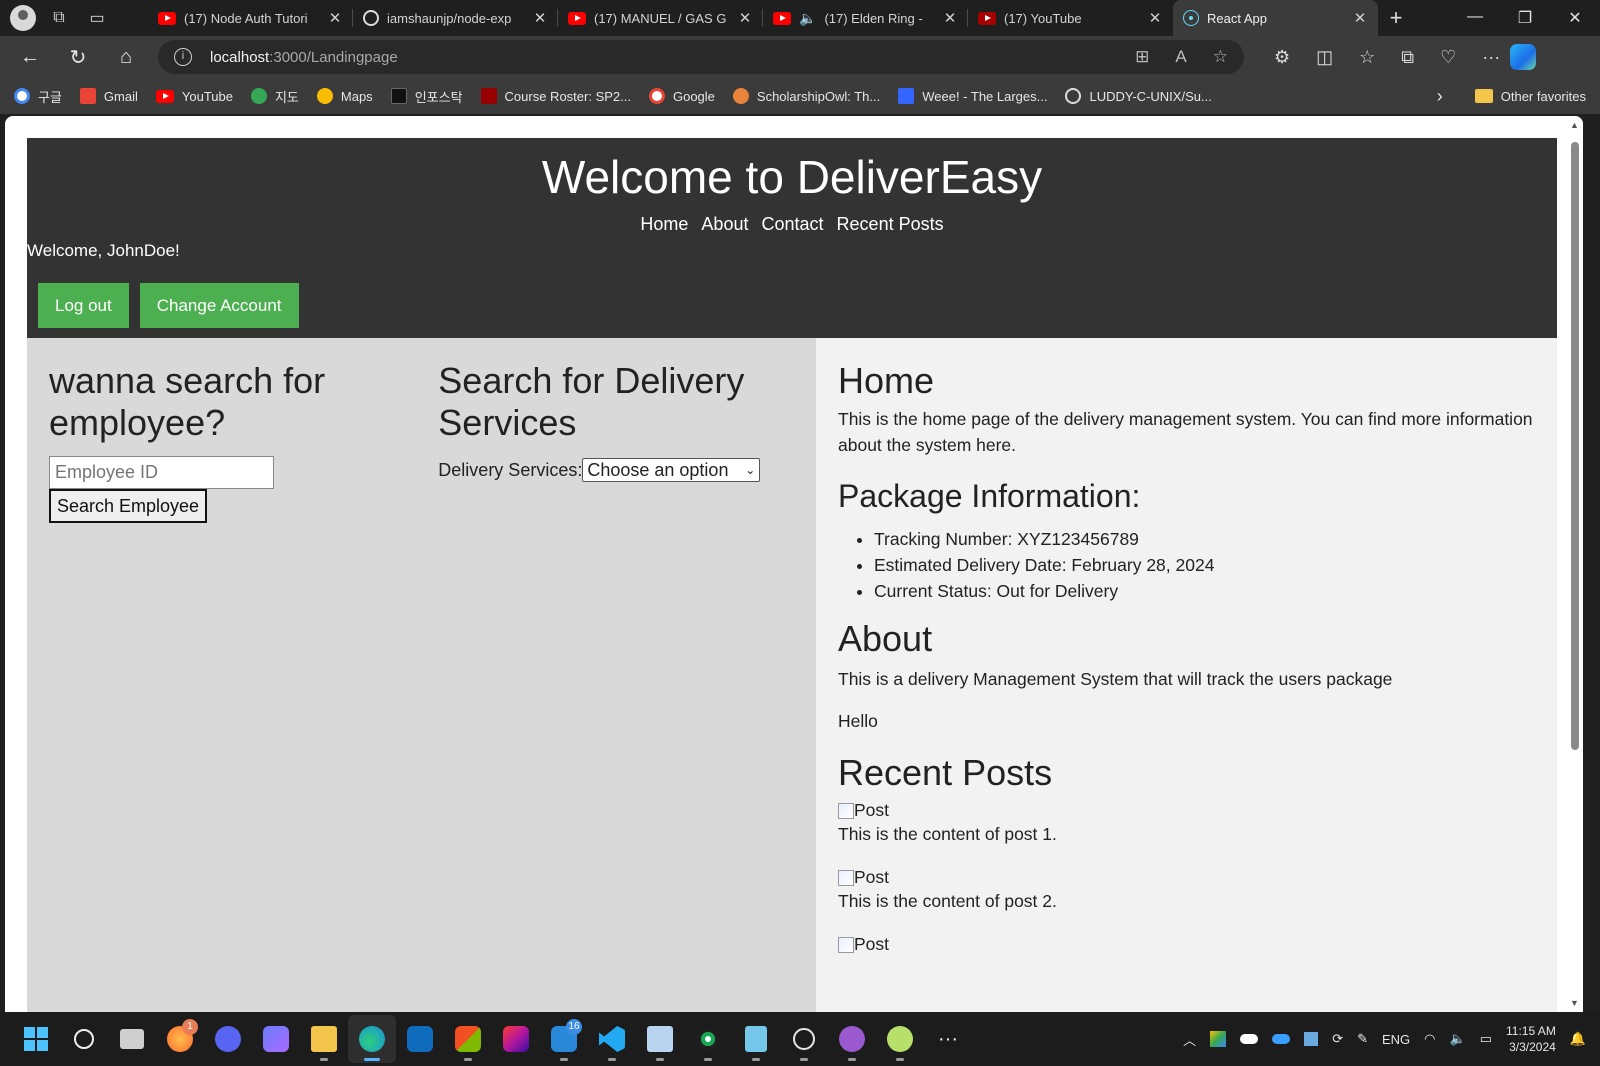 The height and width of the screenshot is (1066, 1600). I want to click on sync-icon: ⟳, so click(1337, 1039).